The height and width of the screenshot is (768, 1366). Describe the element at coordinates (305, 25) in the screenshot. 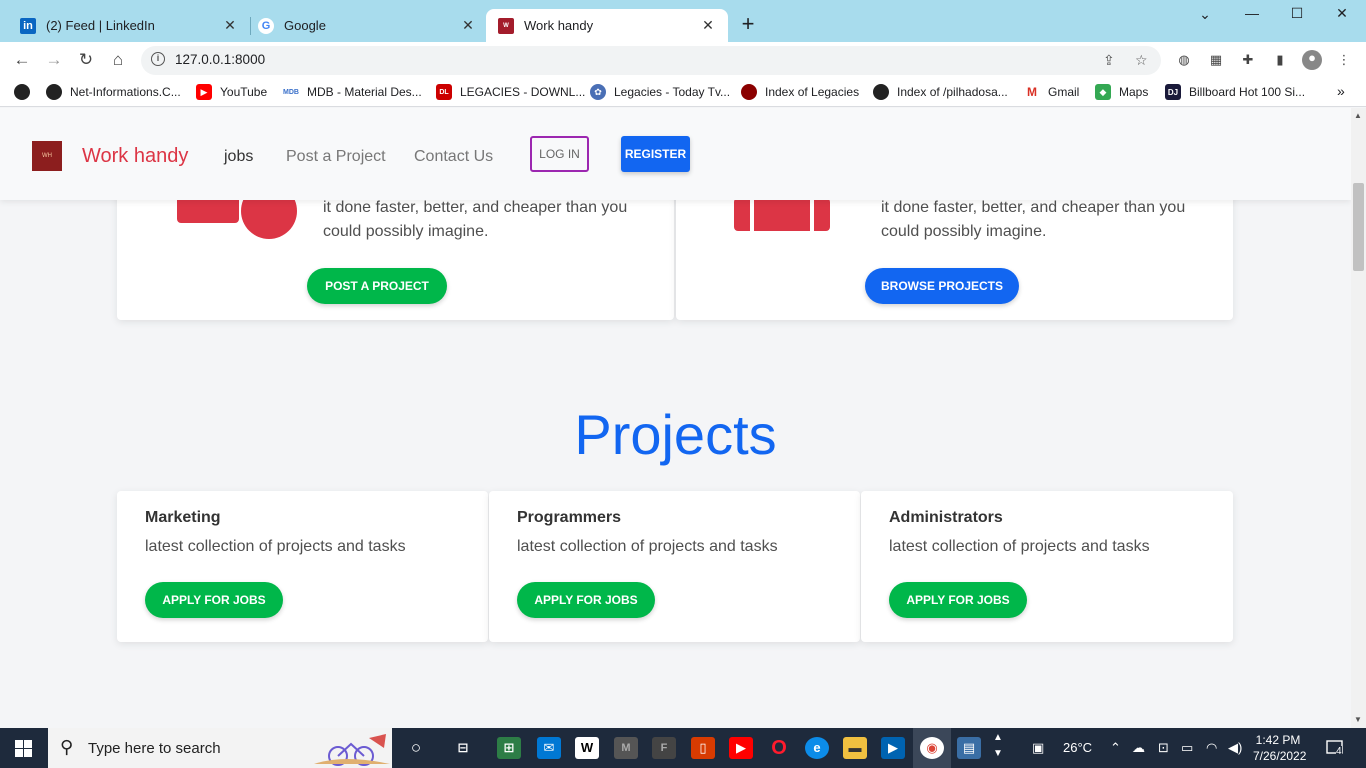

I see `tab-title: Google` at that location.